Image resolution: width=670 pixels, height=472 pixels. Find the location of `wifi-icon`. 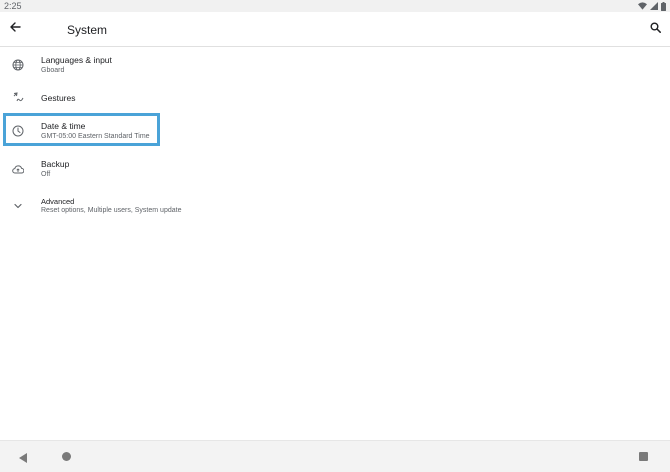

wifi-icon is located at coordinates (642, 6).